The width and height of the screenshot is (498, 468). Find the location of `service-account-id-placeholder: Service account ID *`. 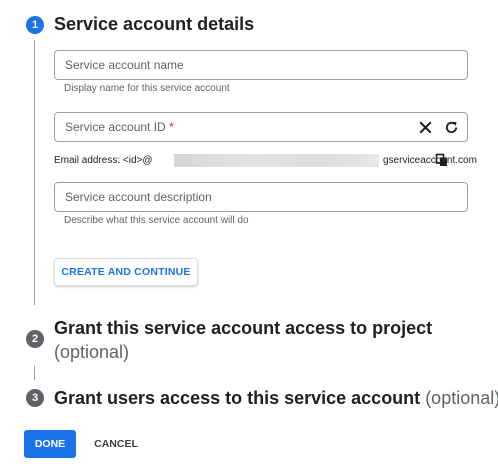

service-account-id-placeholder: Service account ID * is located at coordinates (119, 127).